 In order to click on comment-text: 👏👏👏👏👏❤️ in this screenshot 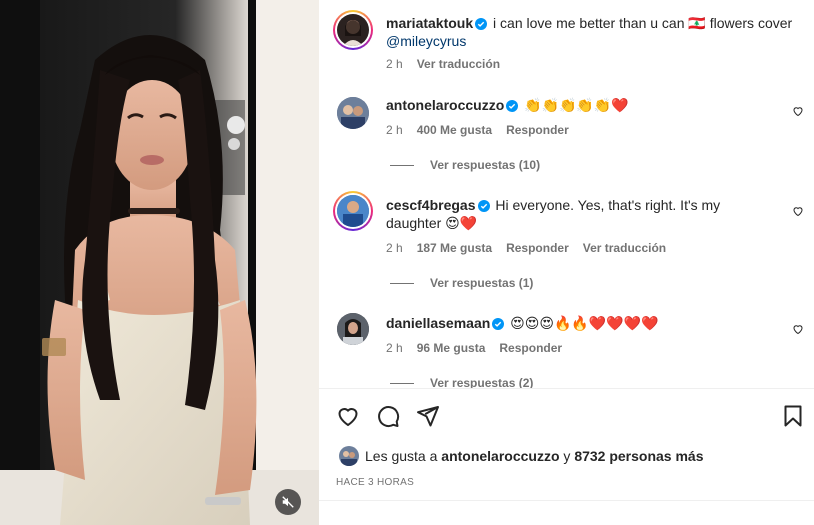, I will do `click(576, 105)`.